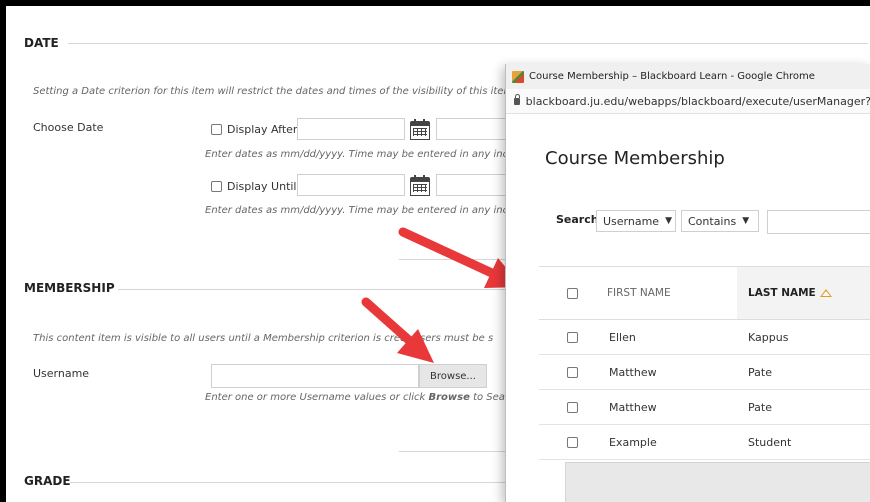 This screenshot has width=870, height=502. I want to click on column-last-name: LAST NAME, so click(803, 293).